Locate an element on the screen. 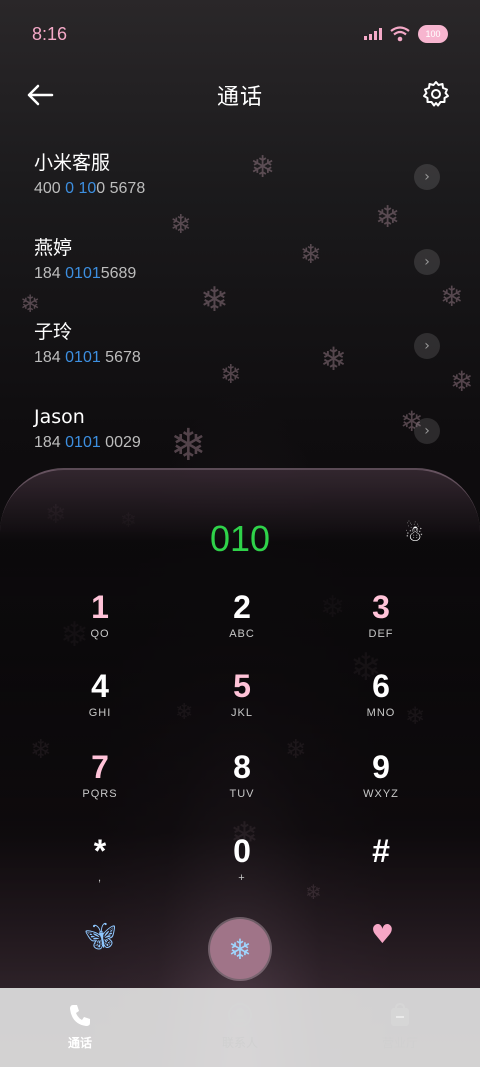  tab-label: 通话 is located at coordinates (79, 1043).